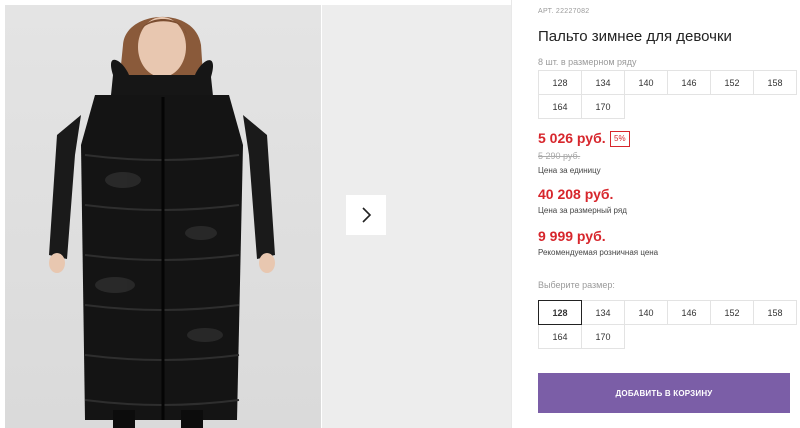 This screenshot has height=428, width=800. Describe the element at coordinates (603, 82) in the screenshot. I see `size-range-cell: 134` at that location.